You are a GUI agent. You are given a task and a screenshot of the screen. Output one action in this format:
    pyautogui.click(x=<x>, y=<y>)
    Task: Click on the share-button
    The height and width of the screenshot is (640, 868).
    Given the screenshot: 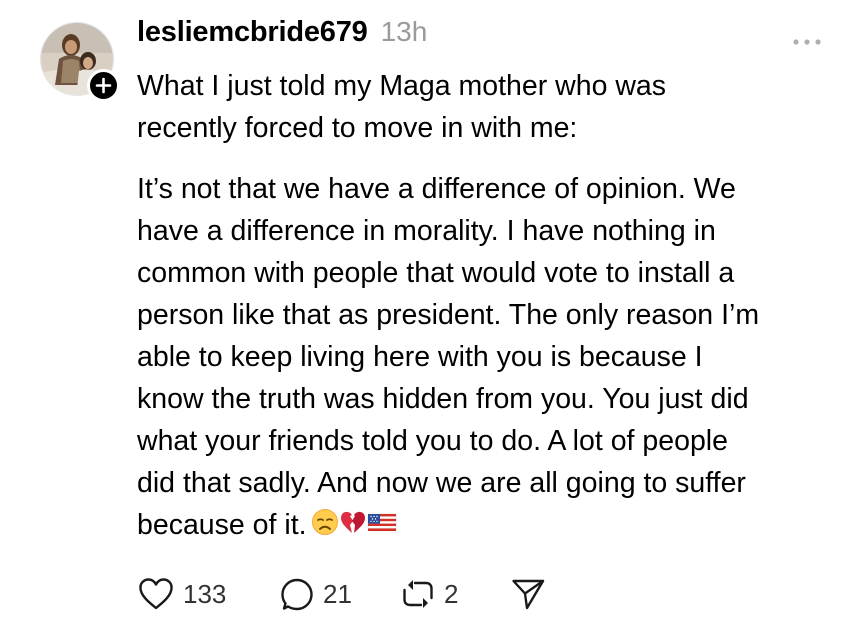 What is the action you would take?
    pyautogui.click(x=528, y=594)
    